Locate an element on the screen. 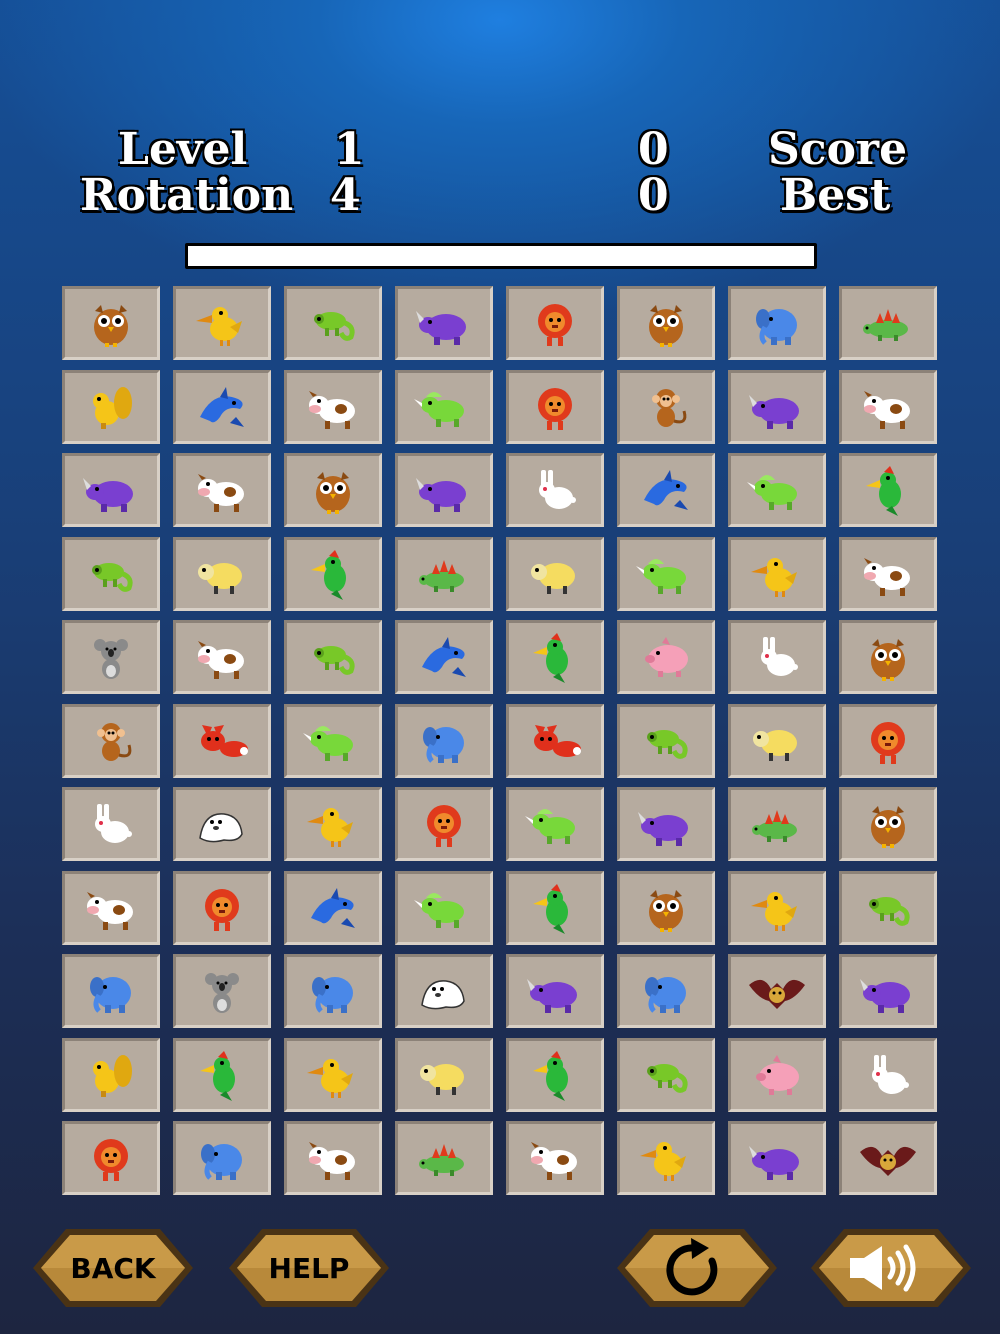  back-button: BACK is located at coordinates (113, 1268).